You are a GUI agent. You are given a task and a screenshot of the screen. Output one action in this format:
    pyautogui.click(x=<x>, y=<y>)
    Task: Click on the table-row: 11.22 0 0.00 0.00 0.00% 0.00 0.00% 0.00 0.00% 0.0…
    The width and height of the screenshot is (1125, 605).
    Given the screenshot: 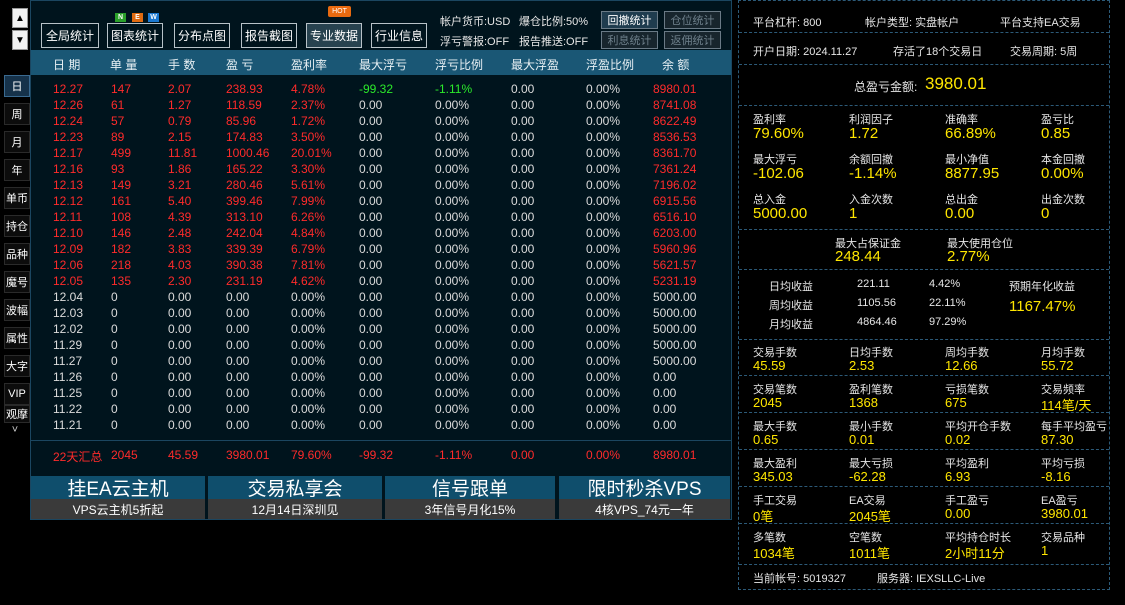 What is the action you would take?
    pyautogui.click(x=381, y=410)
    